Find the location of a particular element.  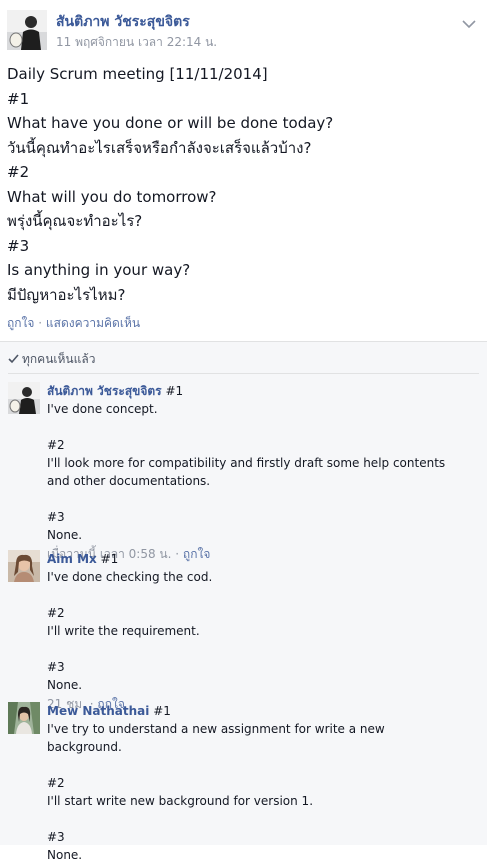

post-line: #1 is located at coordinates (18, 98).